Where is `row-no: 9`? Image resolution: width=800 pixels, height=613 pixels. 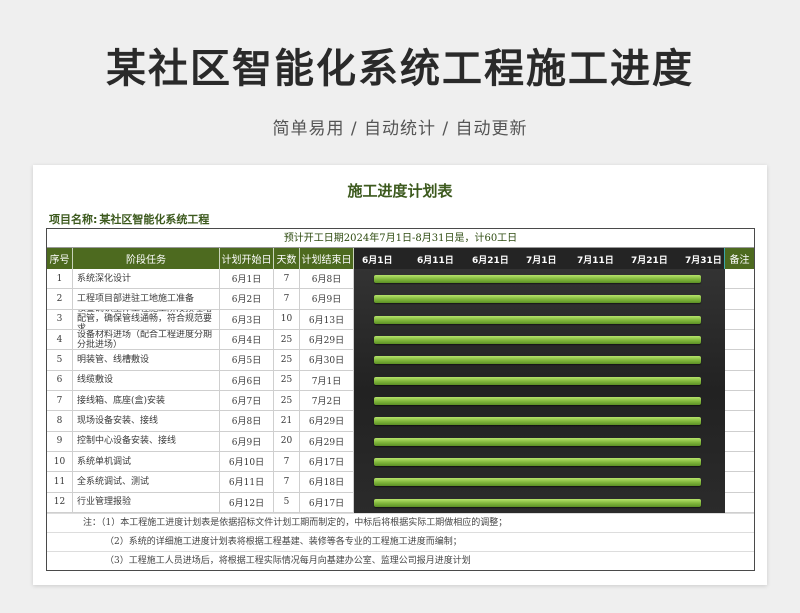 row-no: 9 is located at coordinates (60, 441).